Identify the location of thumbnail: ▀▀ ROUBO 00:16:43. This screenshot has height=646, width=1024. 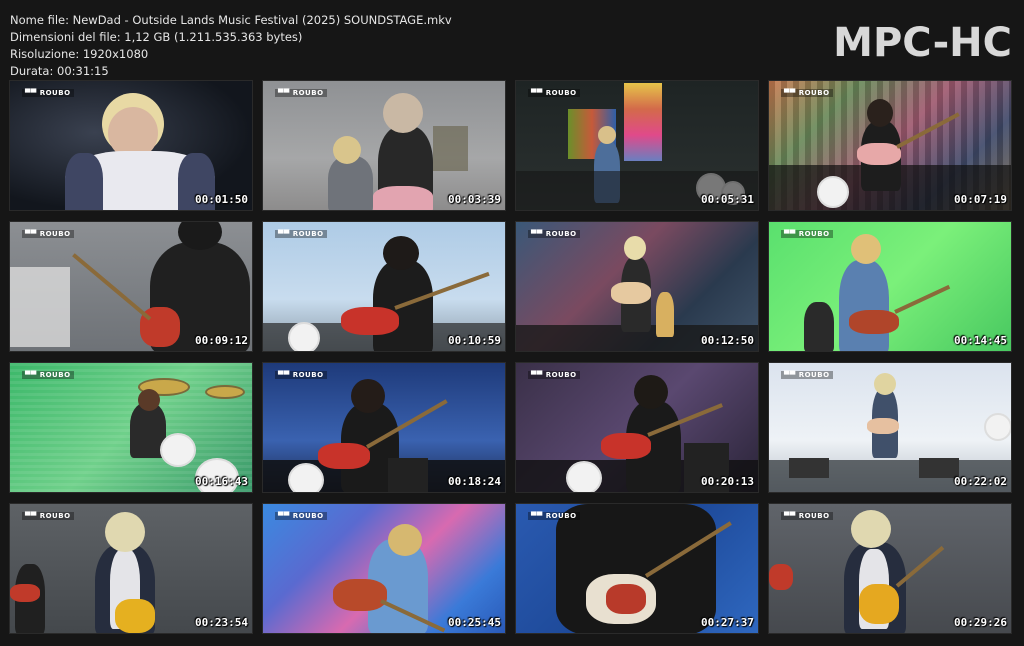
(131, 427).